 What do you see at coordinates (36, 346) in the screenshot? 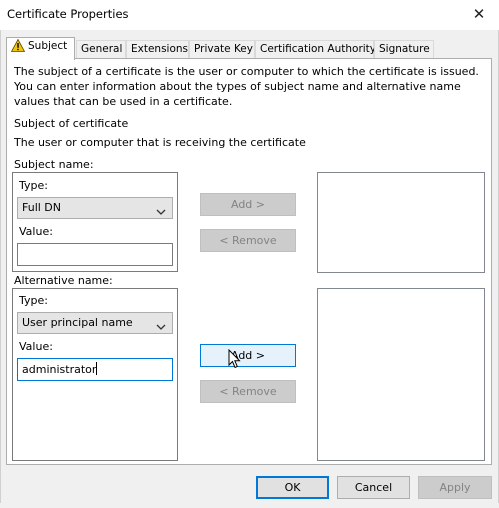
I see `alternative-value-label: Value:` at bounding box center [36, 346].